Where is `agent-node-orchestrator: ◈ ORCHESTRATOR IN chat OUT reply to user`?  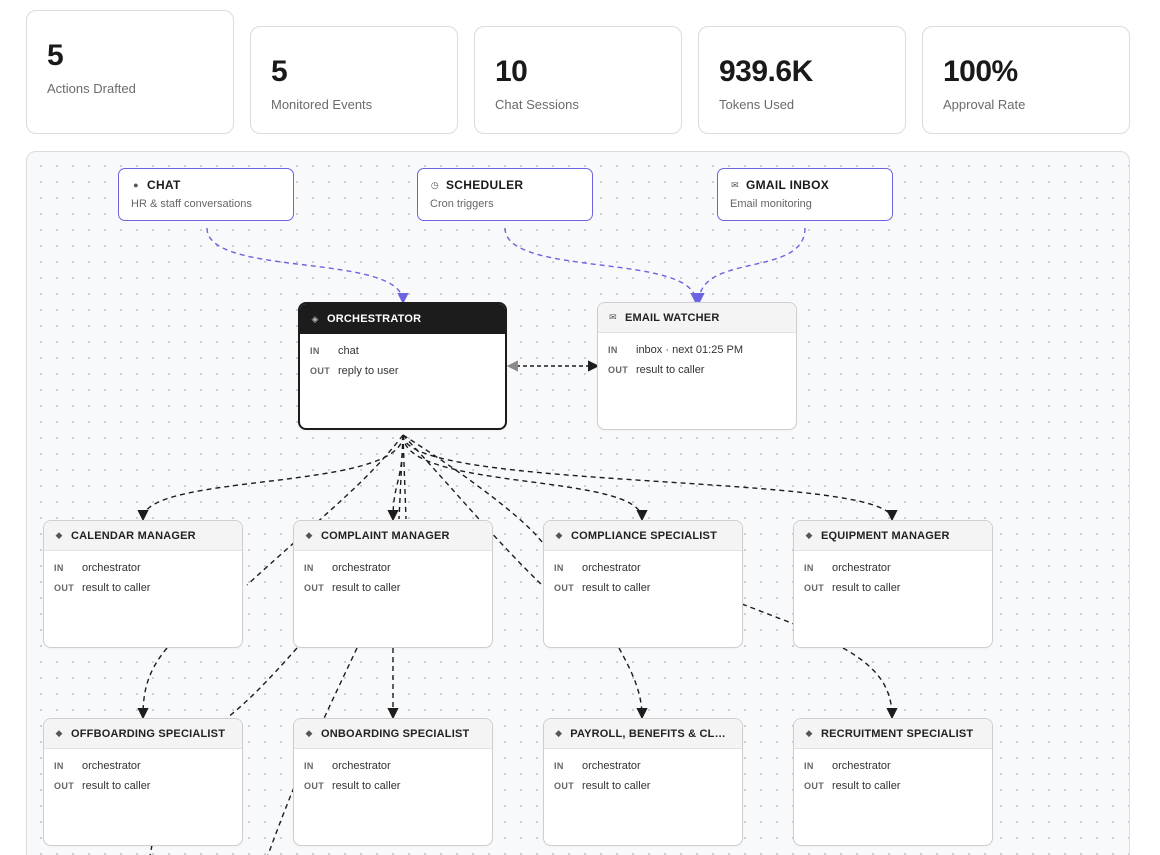 agent-node-orchestrator: ◈ ORCHESTRATOR IN chat OUT reply to user is located at coordinates (402, 366).